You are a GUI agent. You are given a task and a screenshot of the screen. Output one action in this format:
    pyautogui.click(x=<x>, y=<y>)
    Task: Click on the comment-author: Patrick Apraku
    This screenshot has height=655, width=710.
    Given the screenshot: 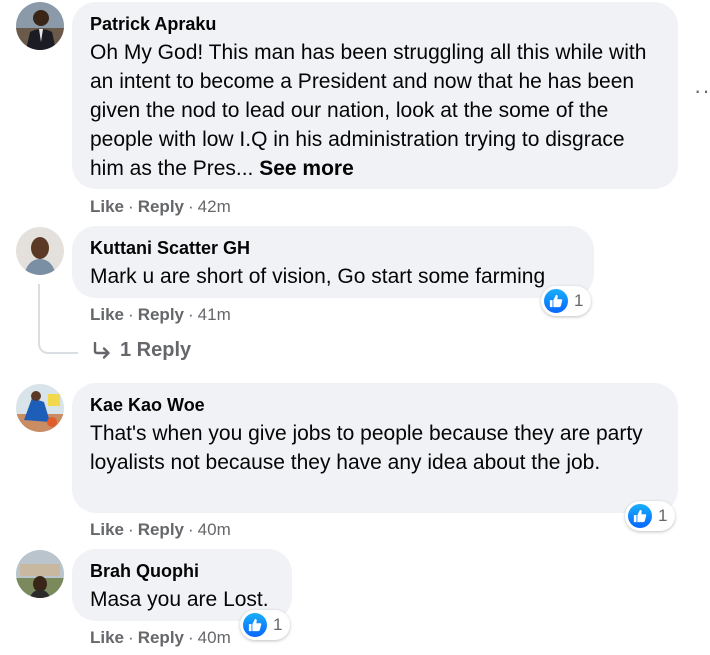 What is the action you would take?
    pyautogui.click(x=376, y=24)
    